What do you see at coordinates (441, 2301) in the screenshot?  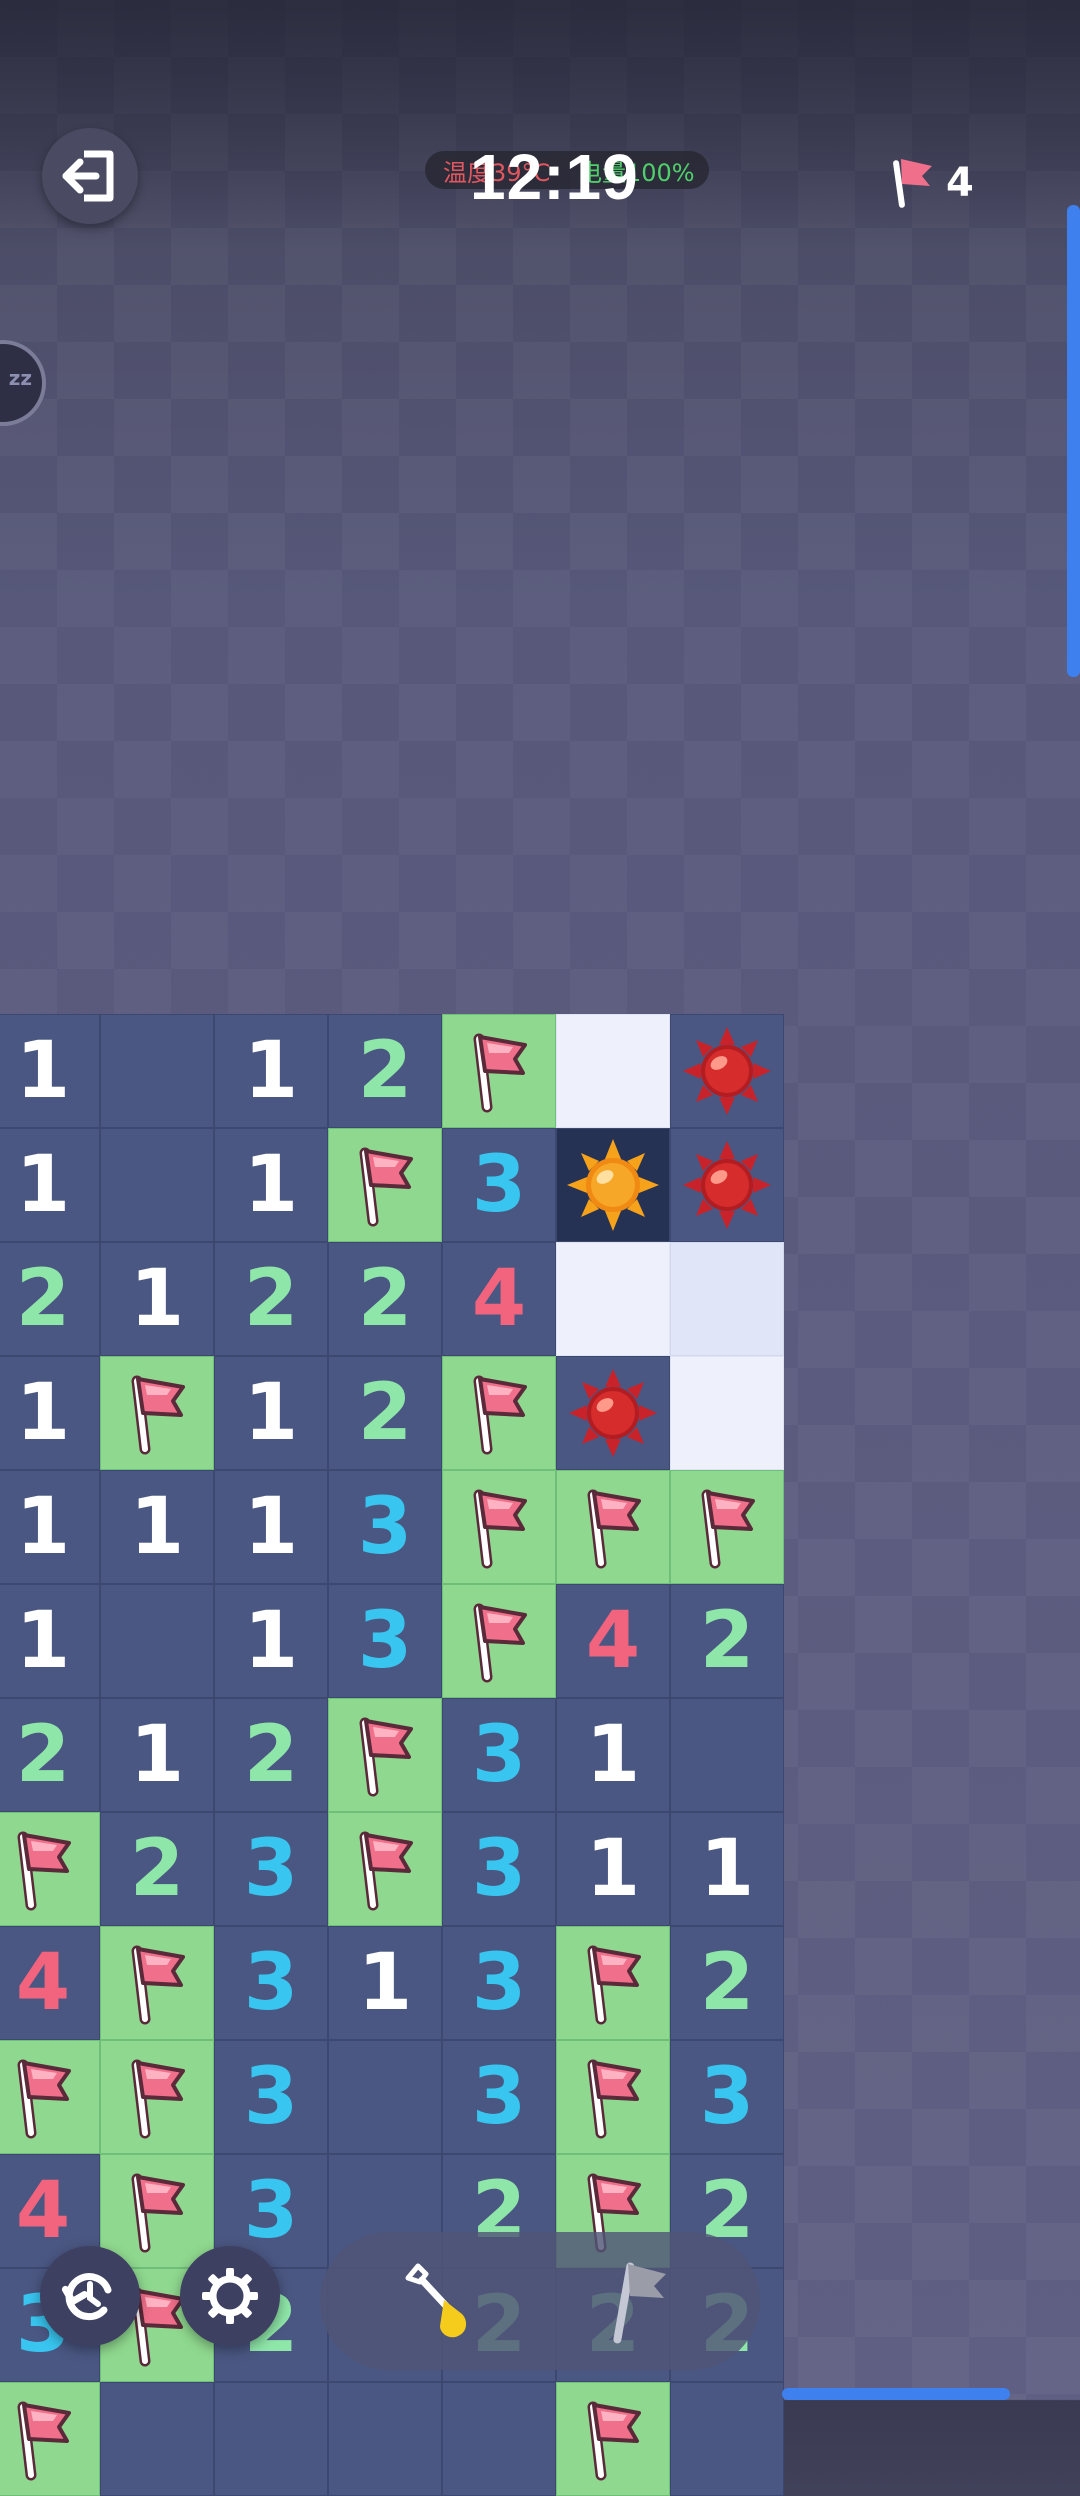 I see `shovel-icon` at bounding box center [441, 2301].